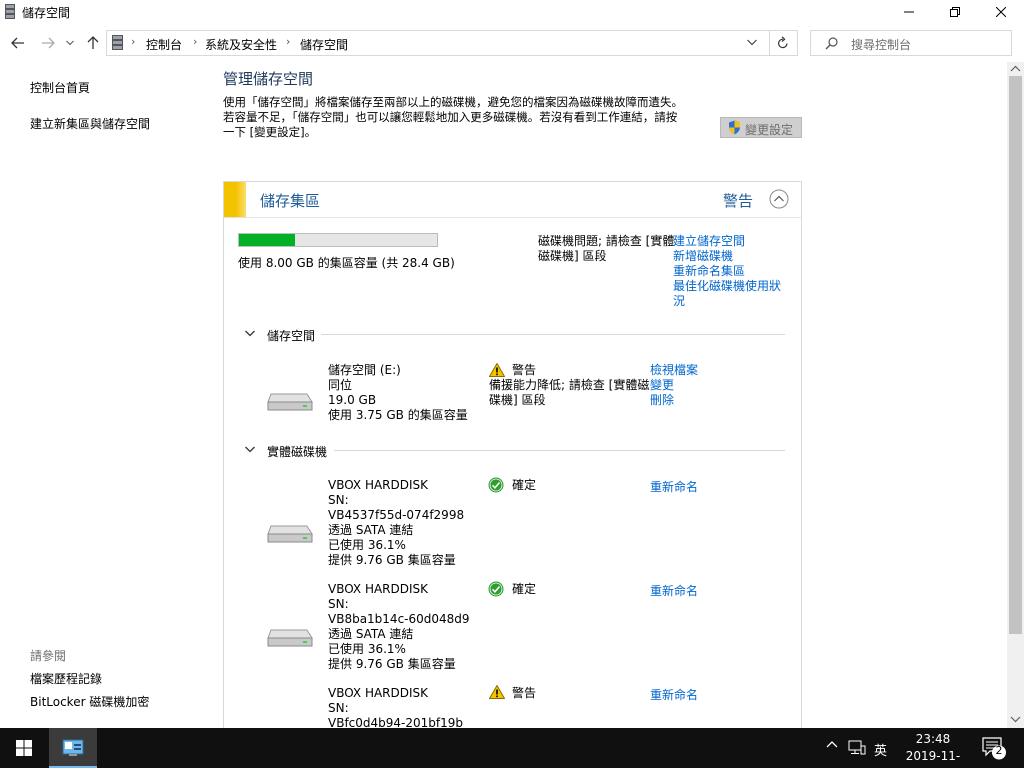 Image resolution: width=1024 pixels, height=782 pixels. I want to click on address-dropdown-button, so click(752, 42).